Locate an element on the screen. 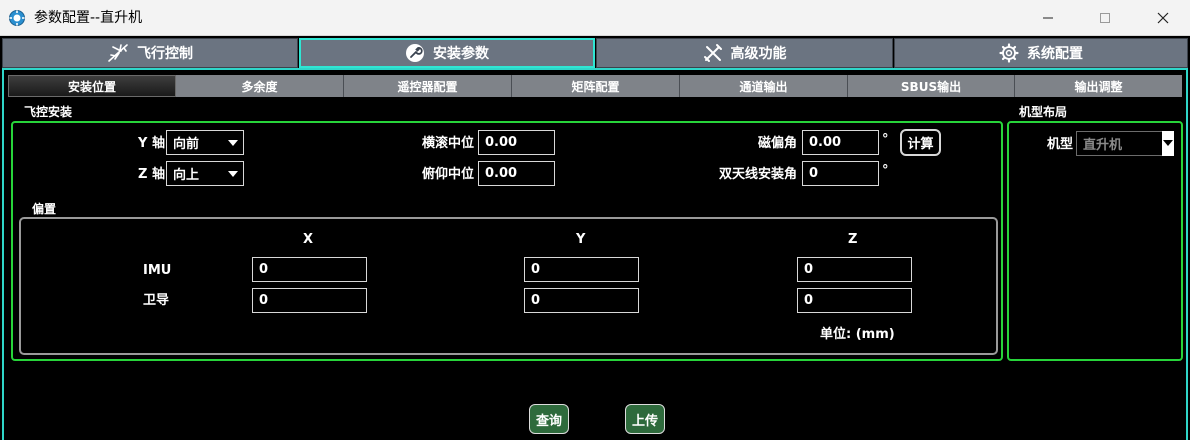 The height and width of the screenshot is (440, 1190). imu-x-value: 0 is located at coordinates (264, 269).